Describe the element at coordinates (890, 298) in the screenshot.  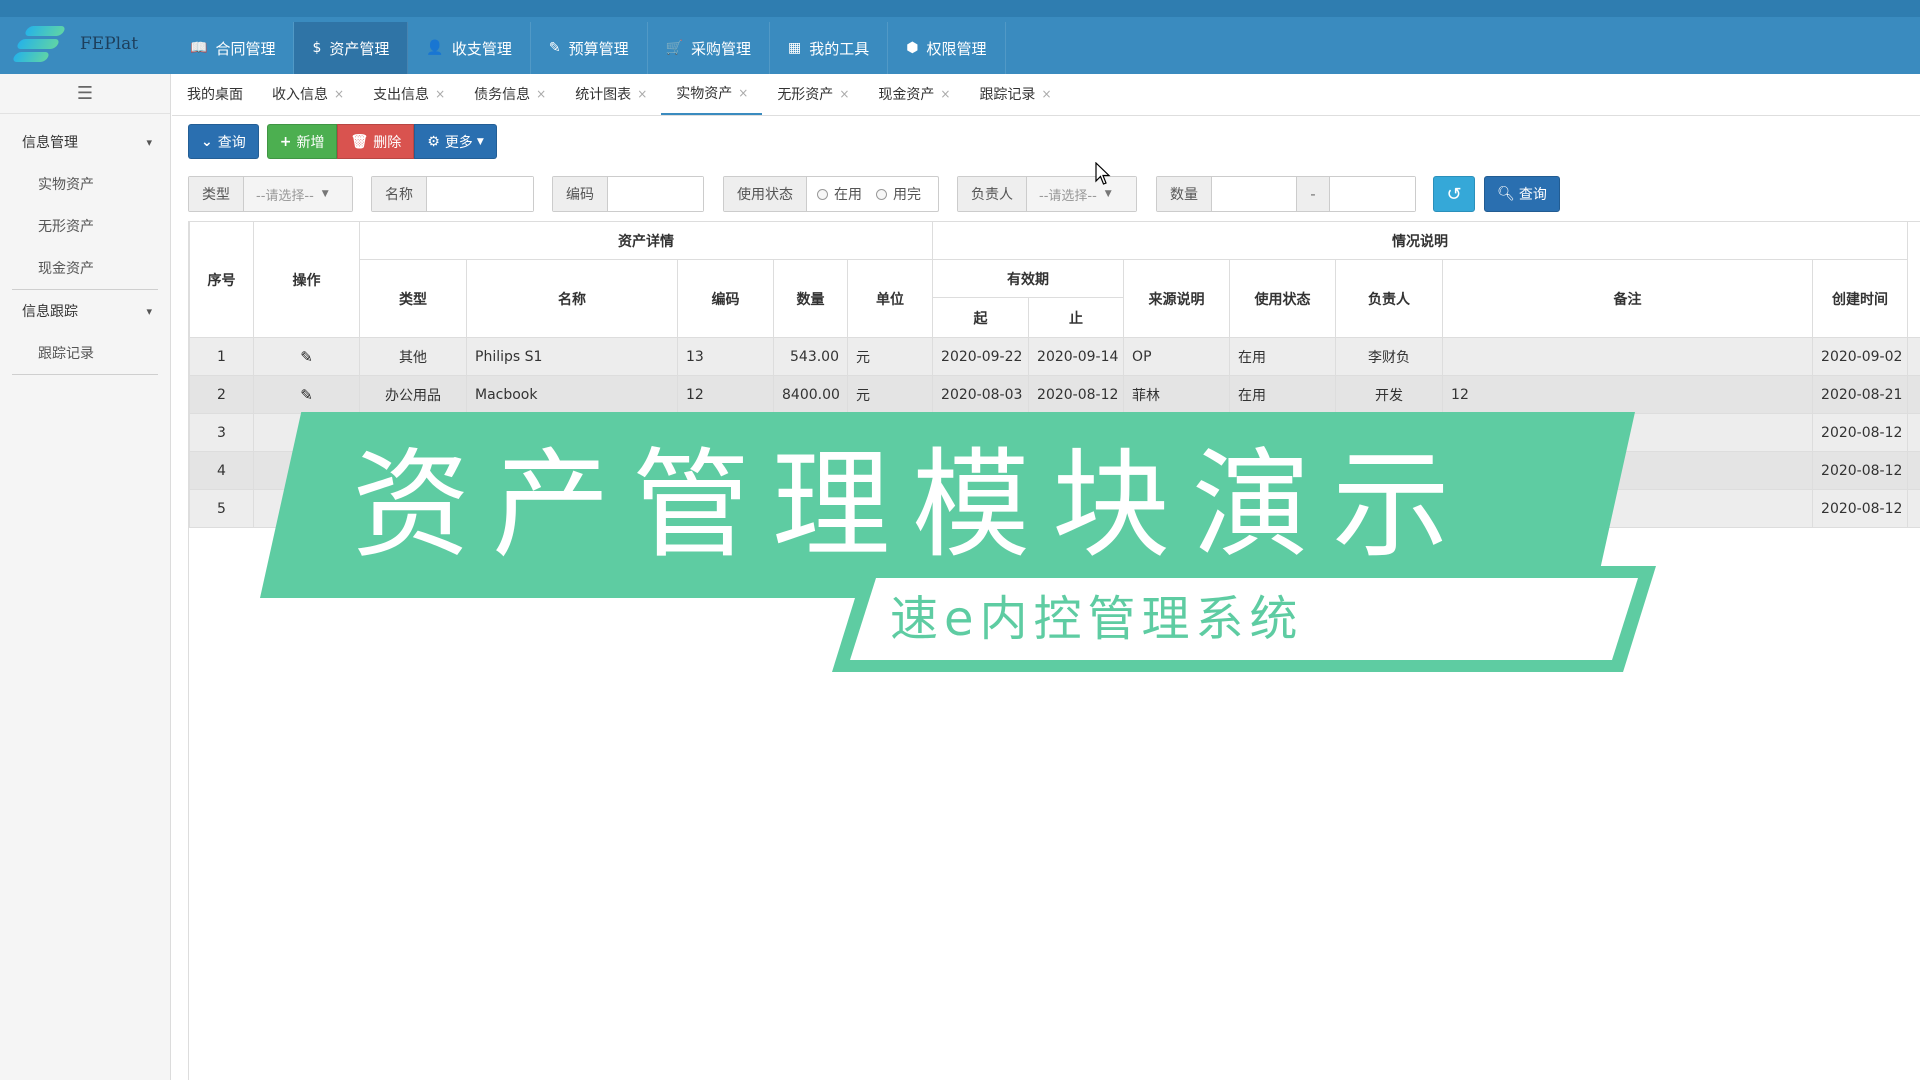
I see `header-unit: 单位` at that location.